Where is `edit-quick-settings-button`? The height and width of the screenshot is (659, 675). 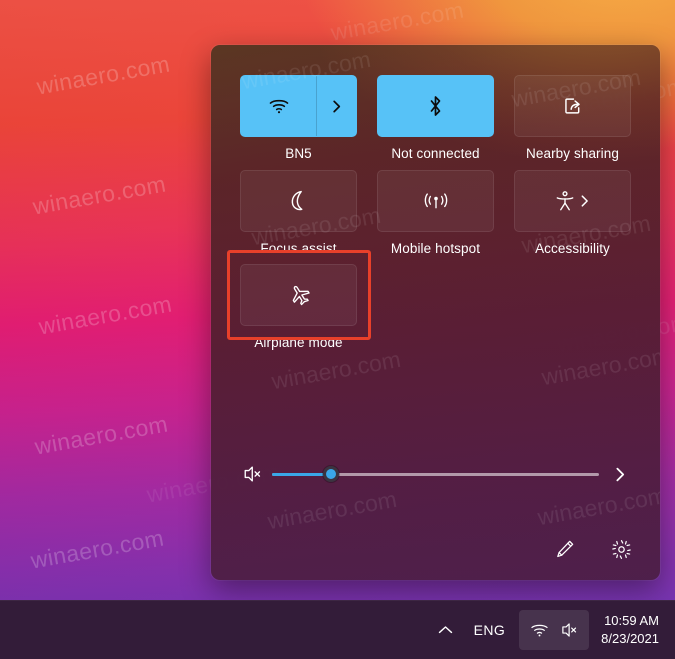 edit-quick-settings-button is located at coordinates (565, 549).